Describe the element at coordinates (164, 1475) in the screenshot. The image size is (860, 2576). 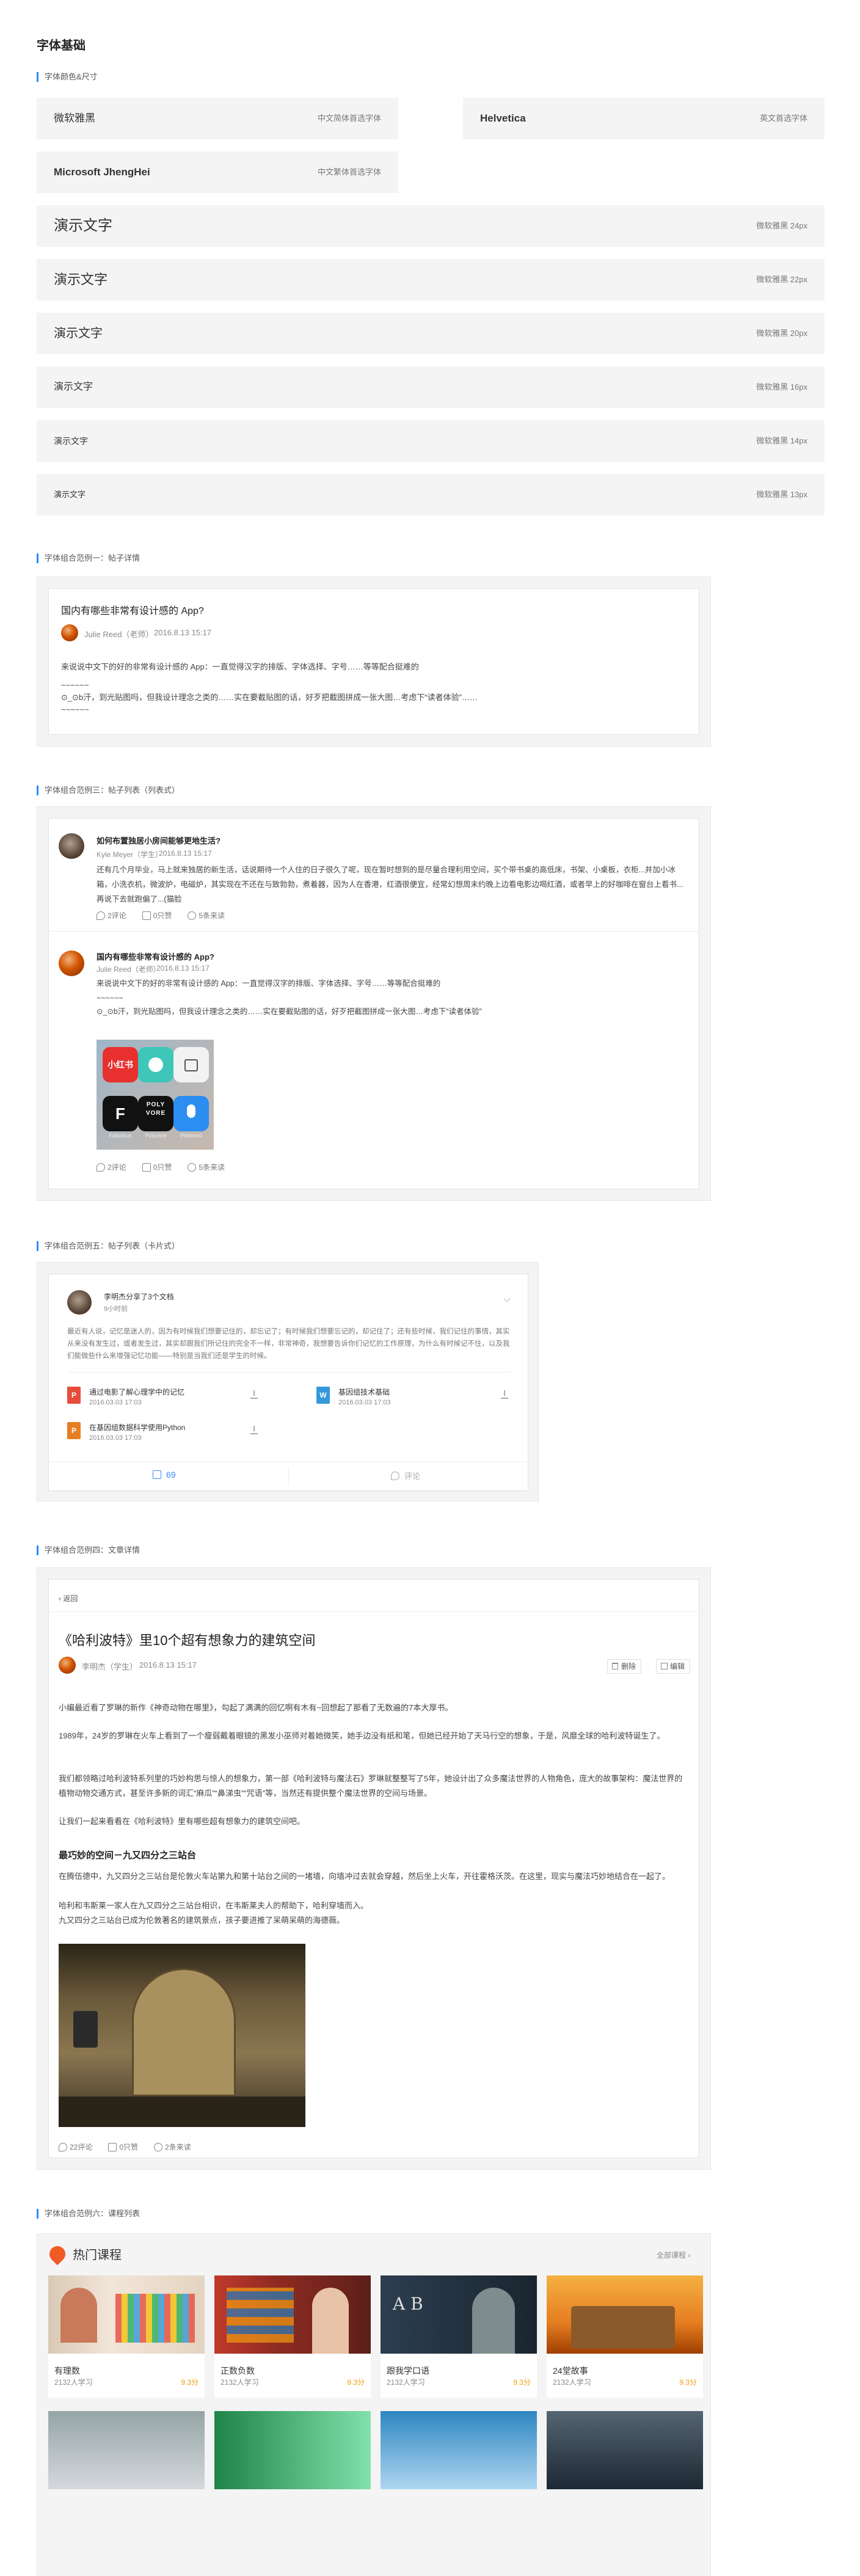
I see `like-button: 69` at that location.